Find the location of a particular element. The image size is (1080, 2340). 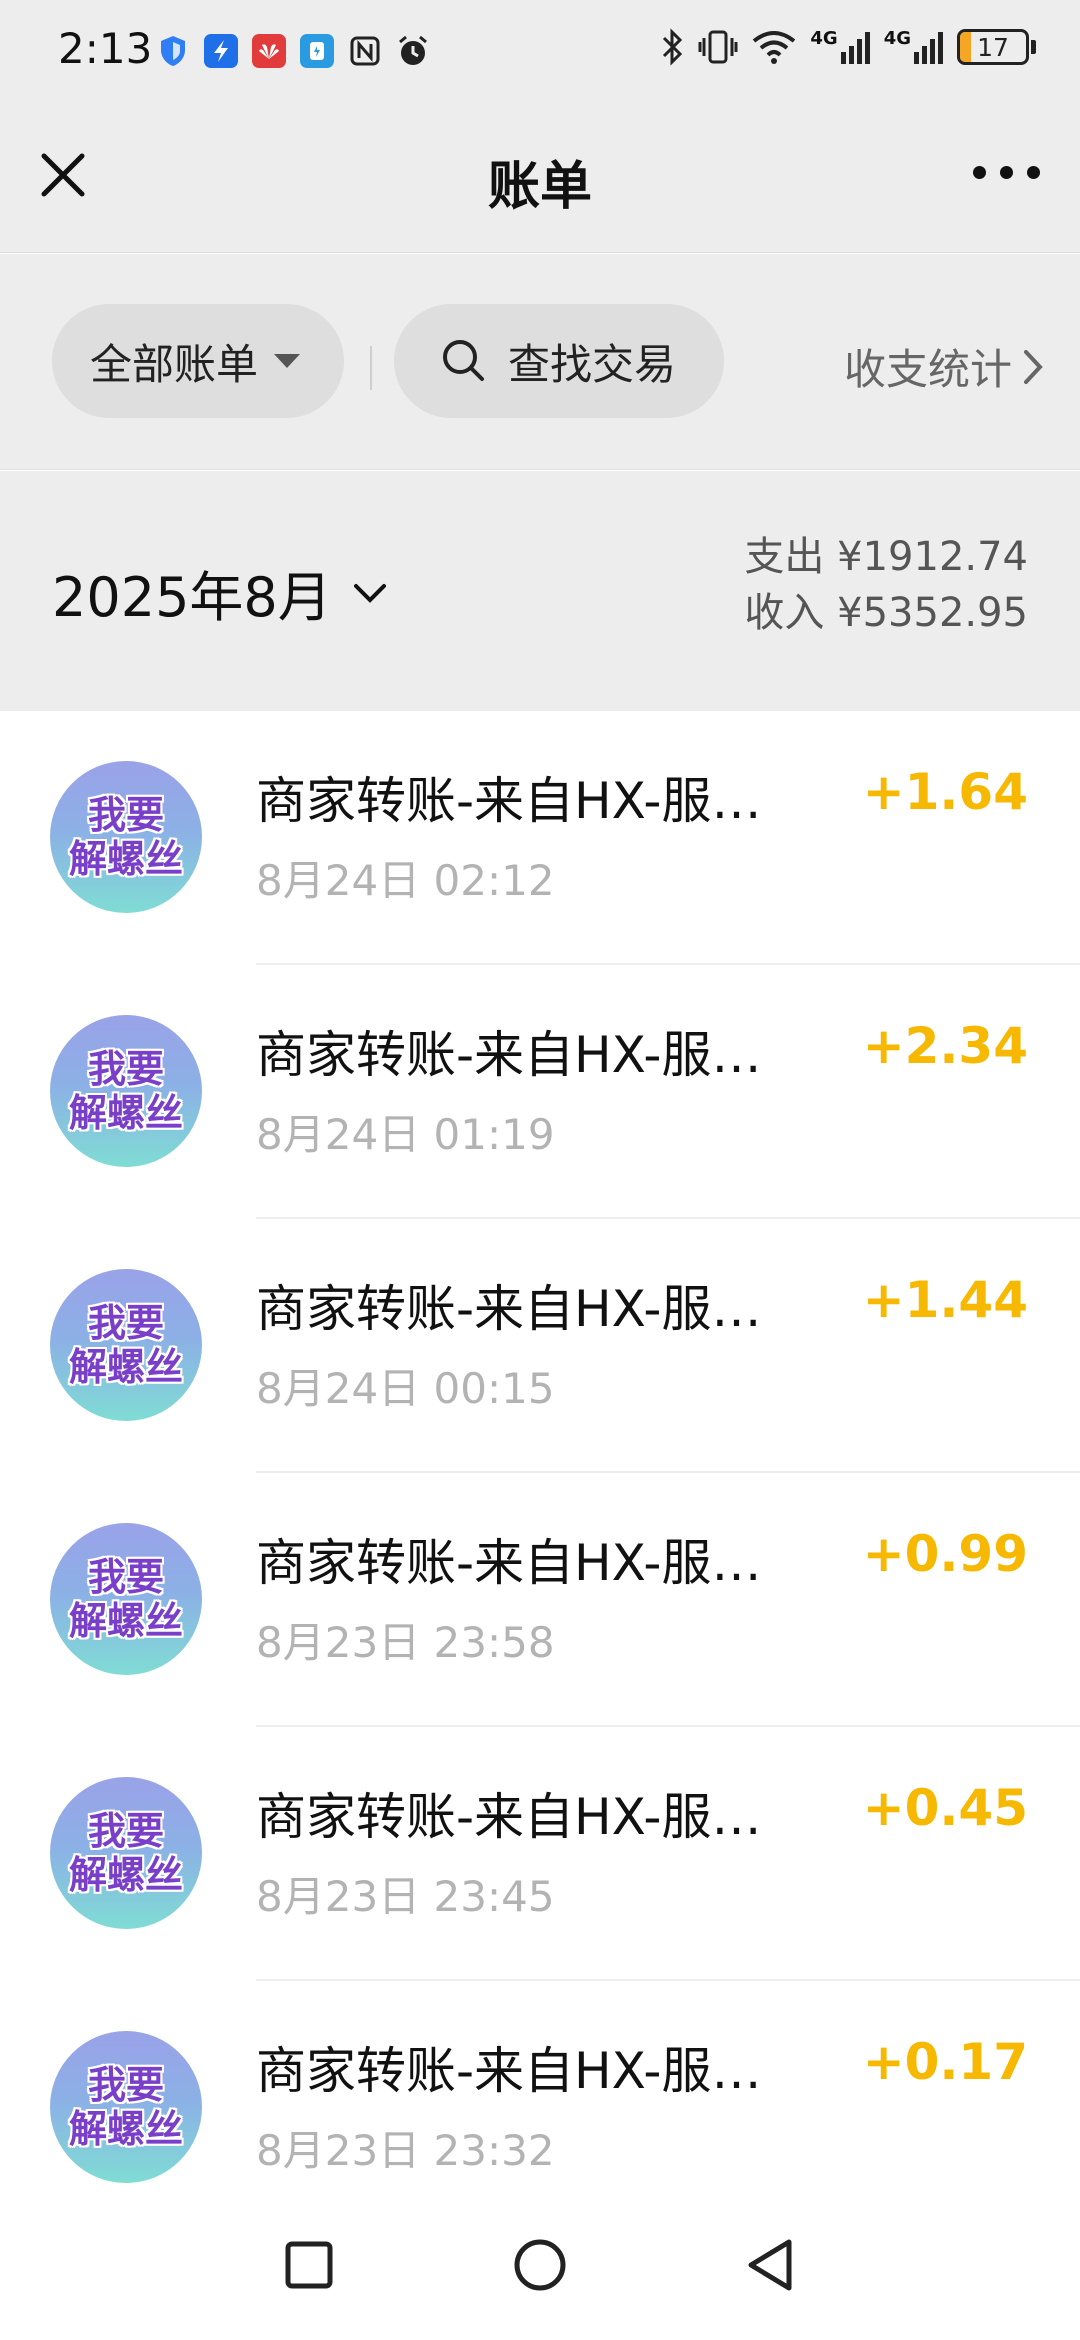

status-bar: 2:13 4G 4G 17 is located at coordinates (540, 50).